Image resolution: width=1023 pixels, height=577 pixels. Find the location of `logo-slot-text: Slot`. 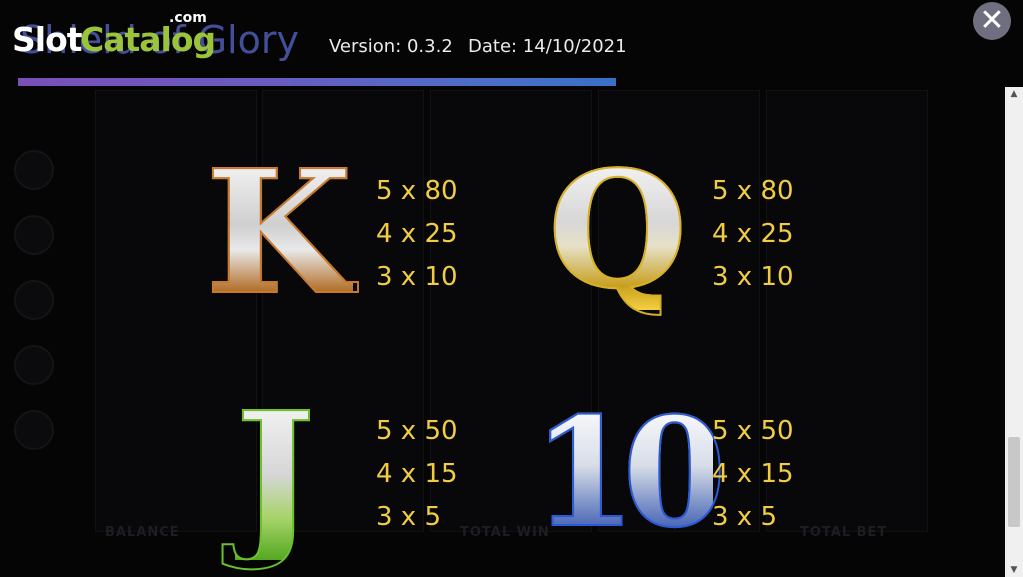

logo-slot-text: Slot is located at coordinates (47, 39).